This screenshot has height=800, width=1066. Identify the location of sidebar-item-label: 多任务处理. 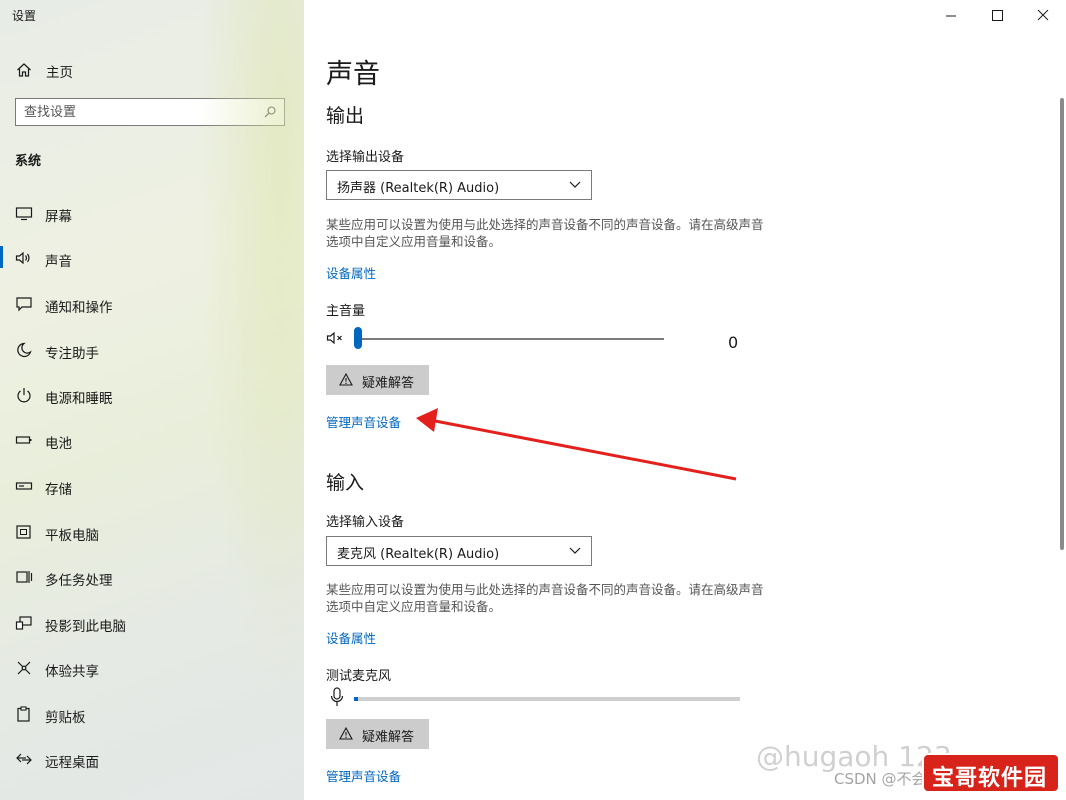
(79, 581).